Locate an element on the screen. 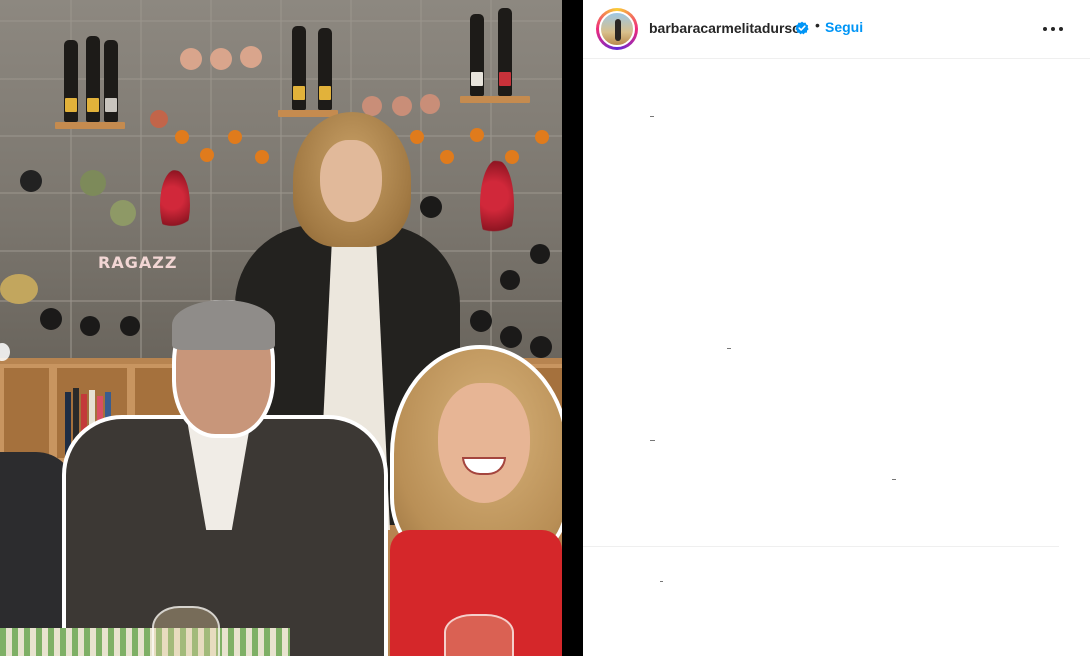 This screenshot has width=1090, height=656. cardboard-cutout-woman is located at coordinates (476, 500).